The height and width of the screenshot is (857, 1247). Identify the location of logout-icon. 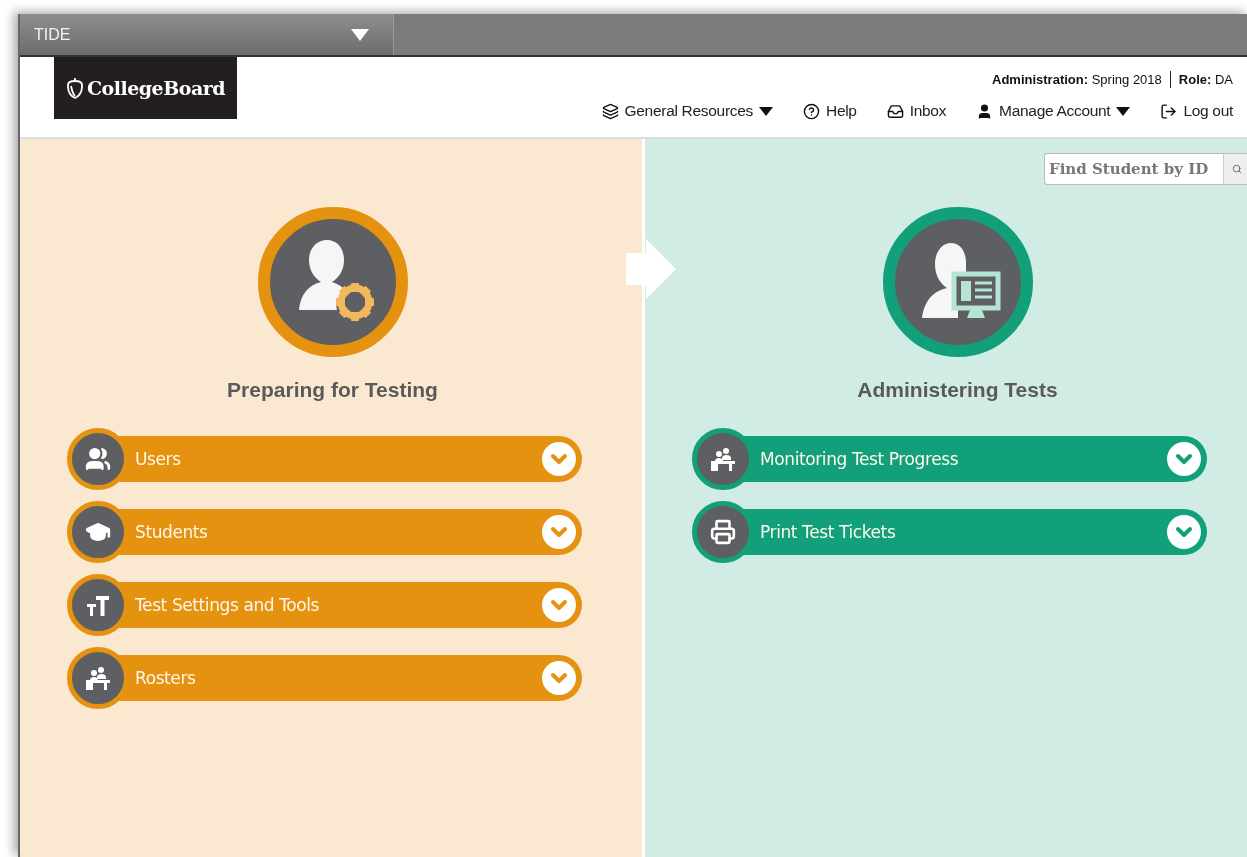
(1169, 111).